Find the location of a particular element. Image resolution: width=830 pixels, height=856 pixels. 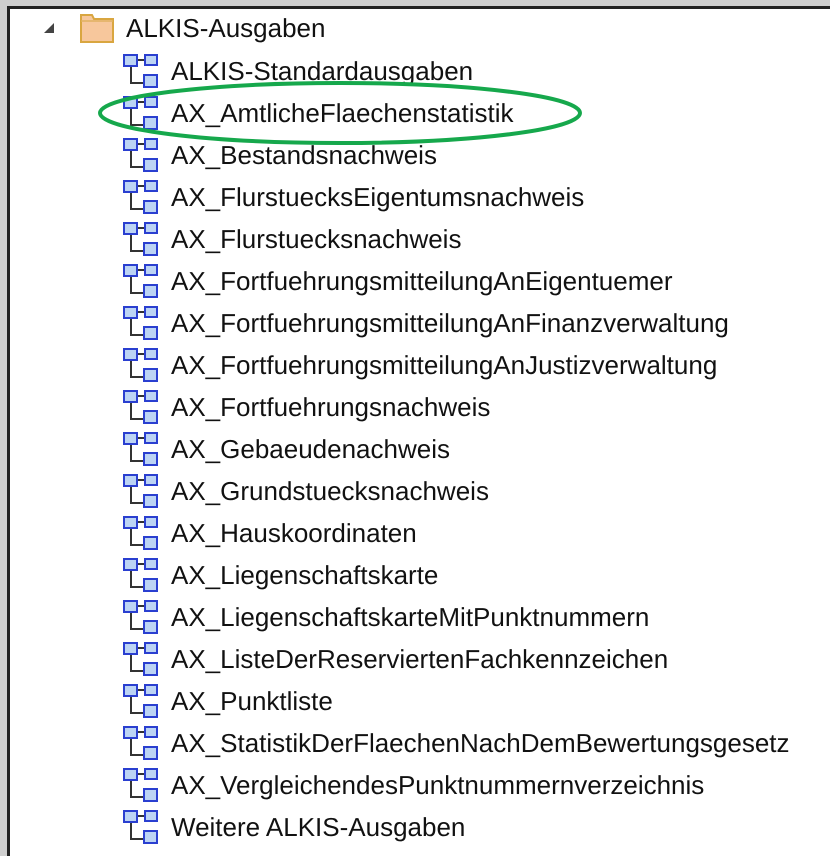

tree-item-label: AX_Grundstuecksnachweis is located at coordinates (330, 491).